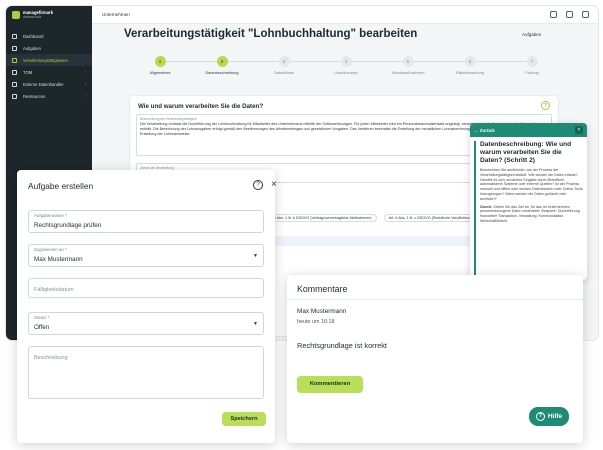 Image resolution: width=603 pixels, height=450 pixels. I want to click on field-value: Max Mustermann, so click(58, 259).